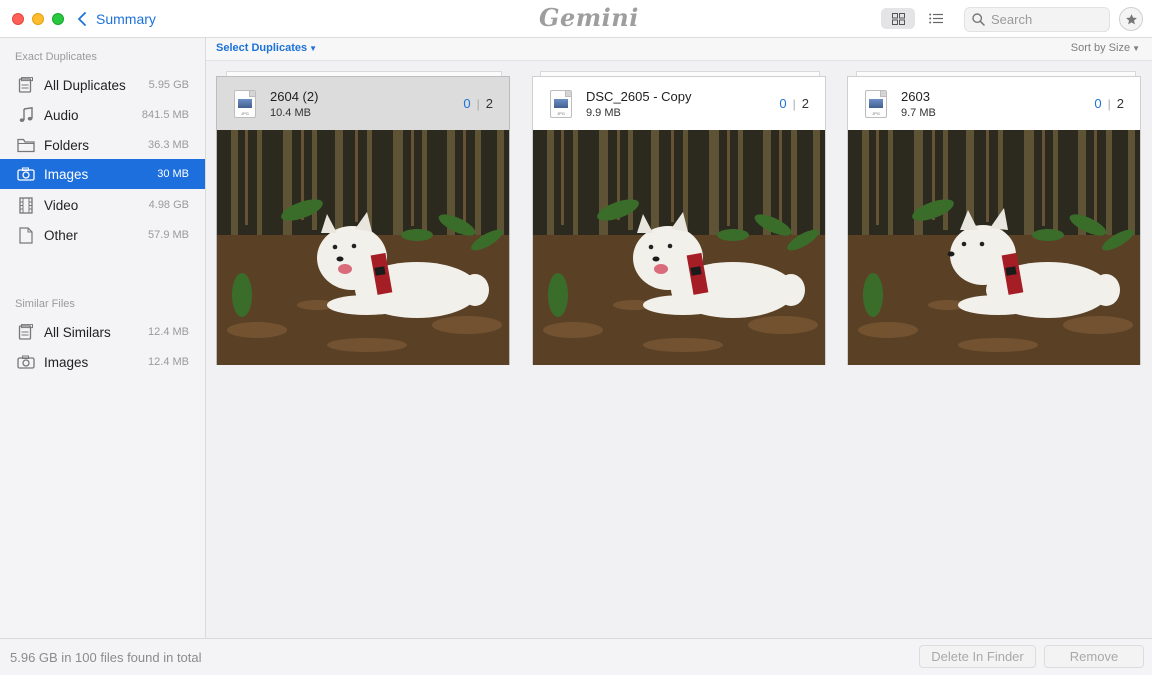  I want to click on sort-by-label: Sort by Size, so click(1100, 48).